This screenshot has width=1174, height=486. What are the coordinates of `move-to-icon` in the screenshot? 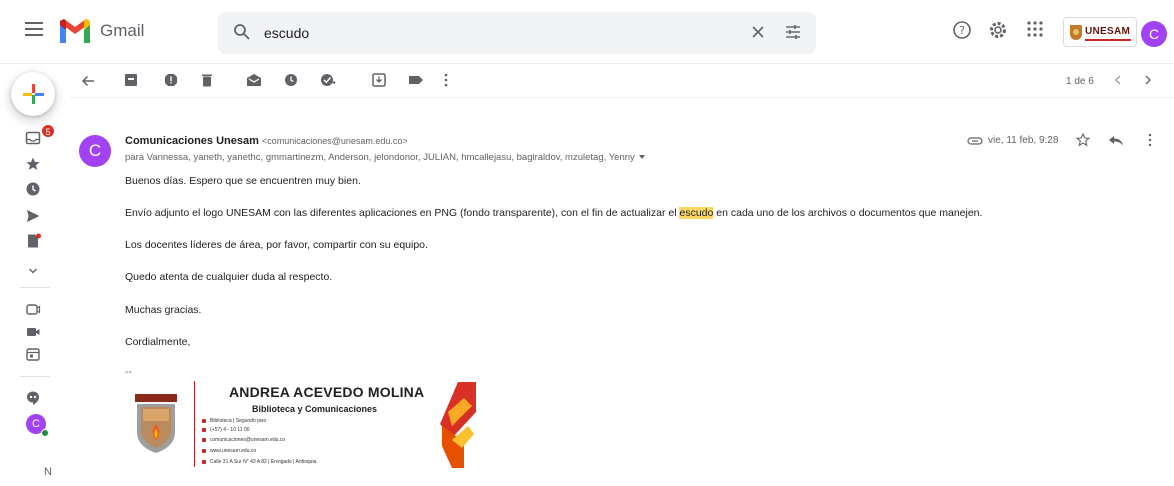 It's located at (379, 80).